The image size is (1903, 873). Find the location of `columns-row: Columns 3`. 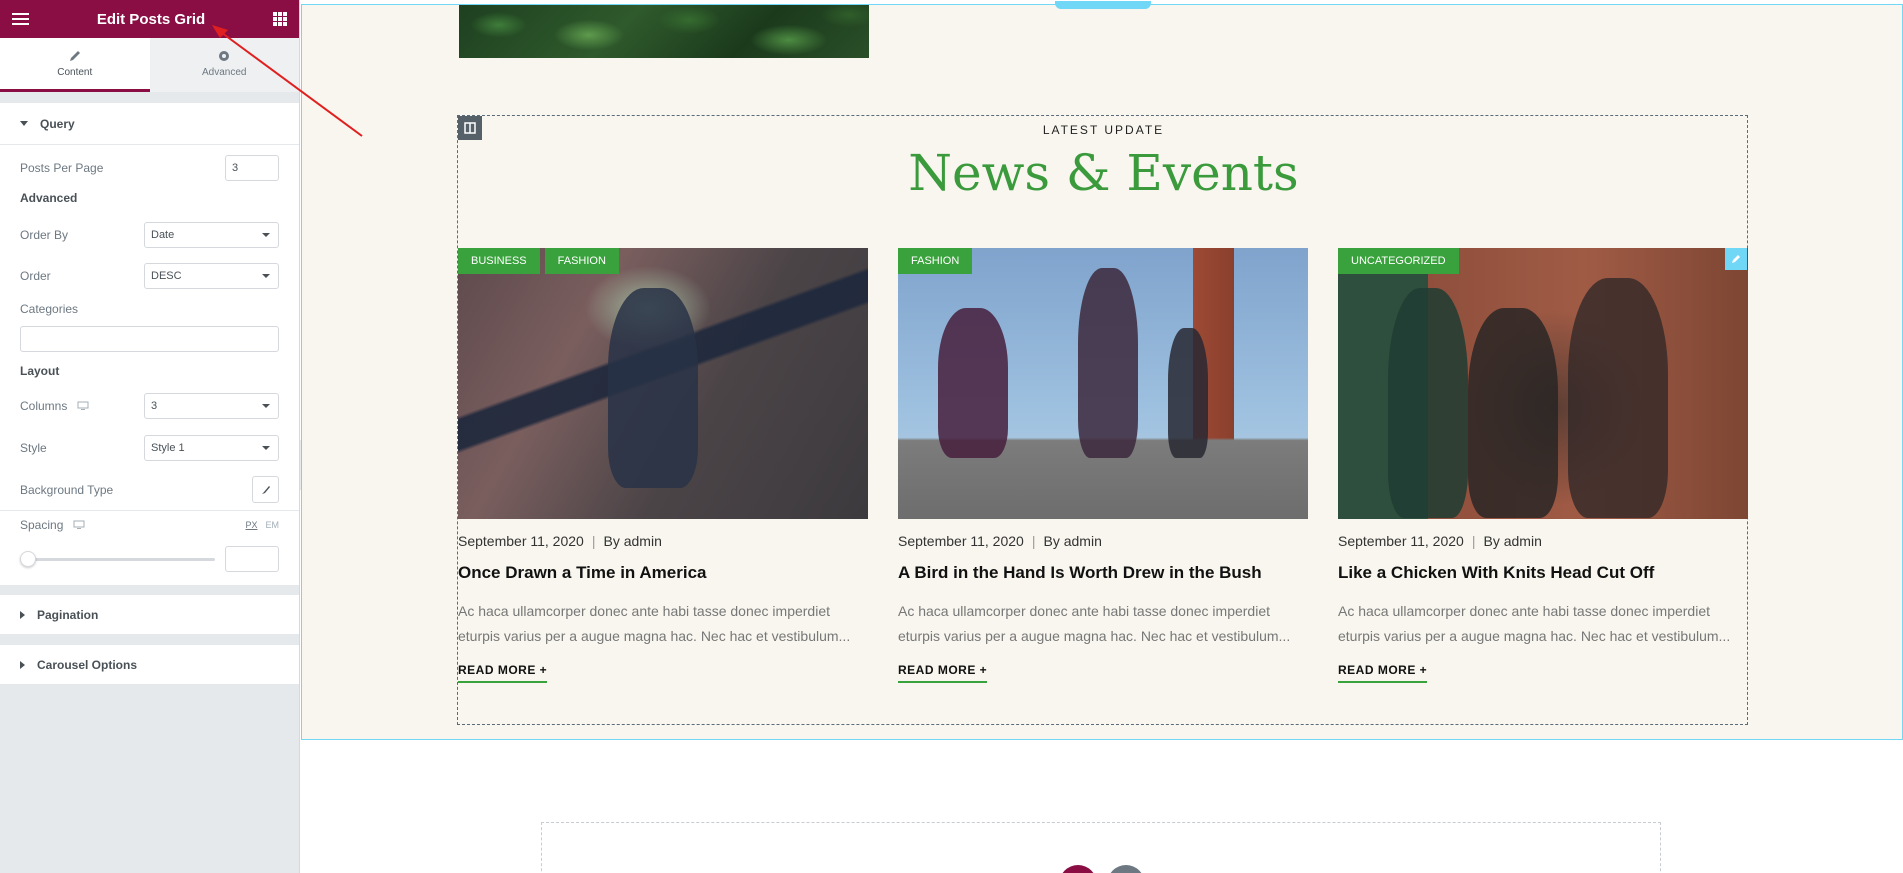

columns-row: Columns 3 is located at coordinates (149, 406).